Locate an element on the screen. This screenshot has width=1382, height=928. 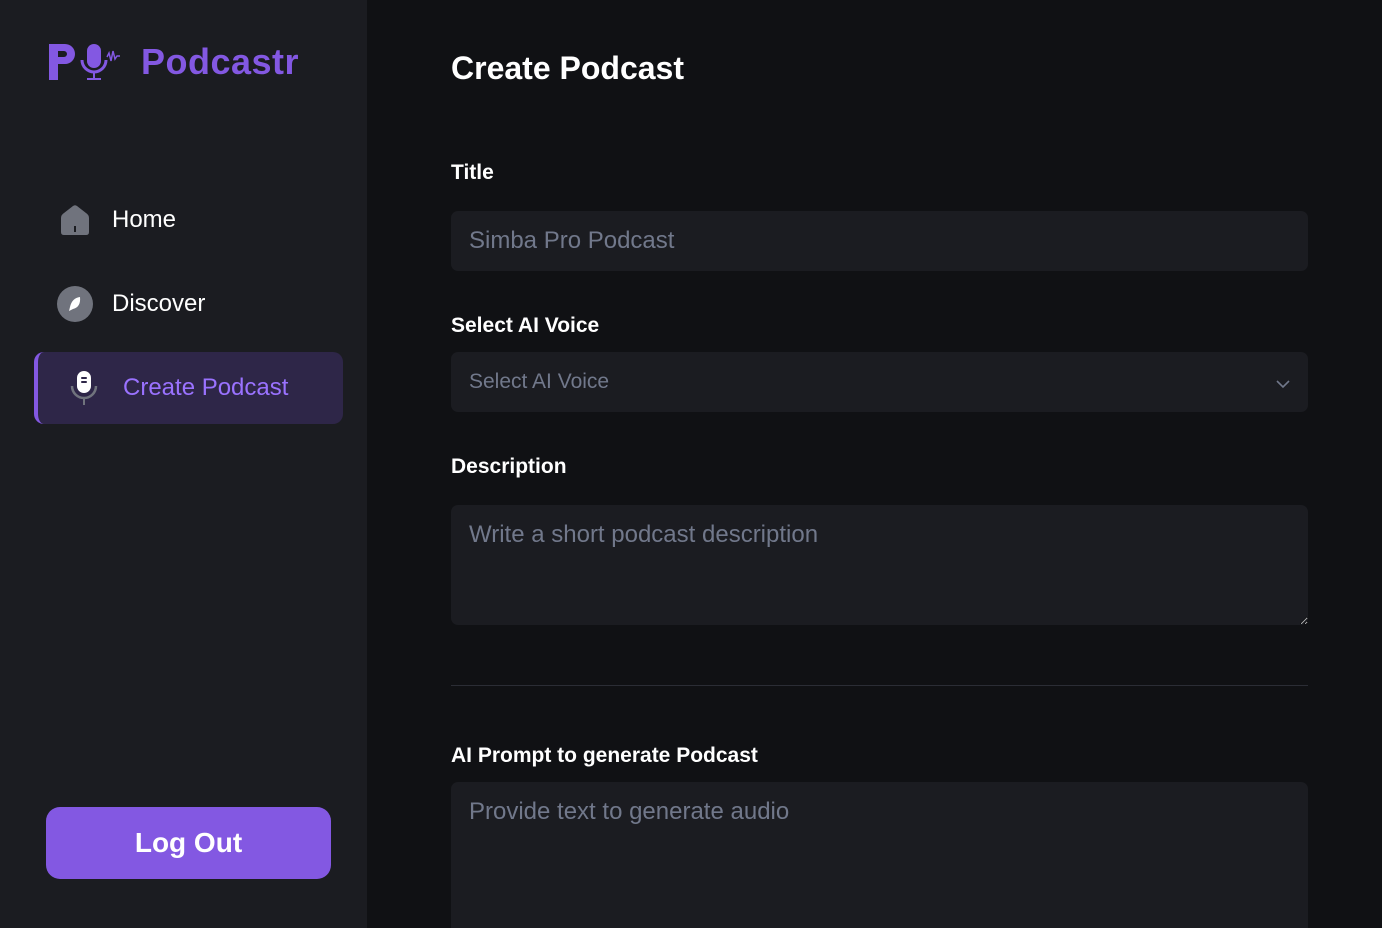
sidebar-item-label: Discover is located at coordinates (159, 303).